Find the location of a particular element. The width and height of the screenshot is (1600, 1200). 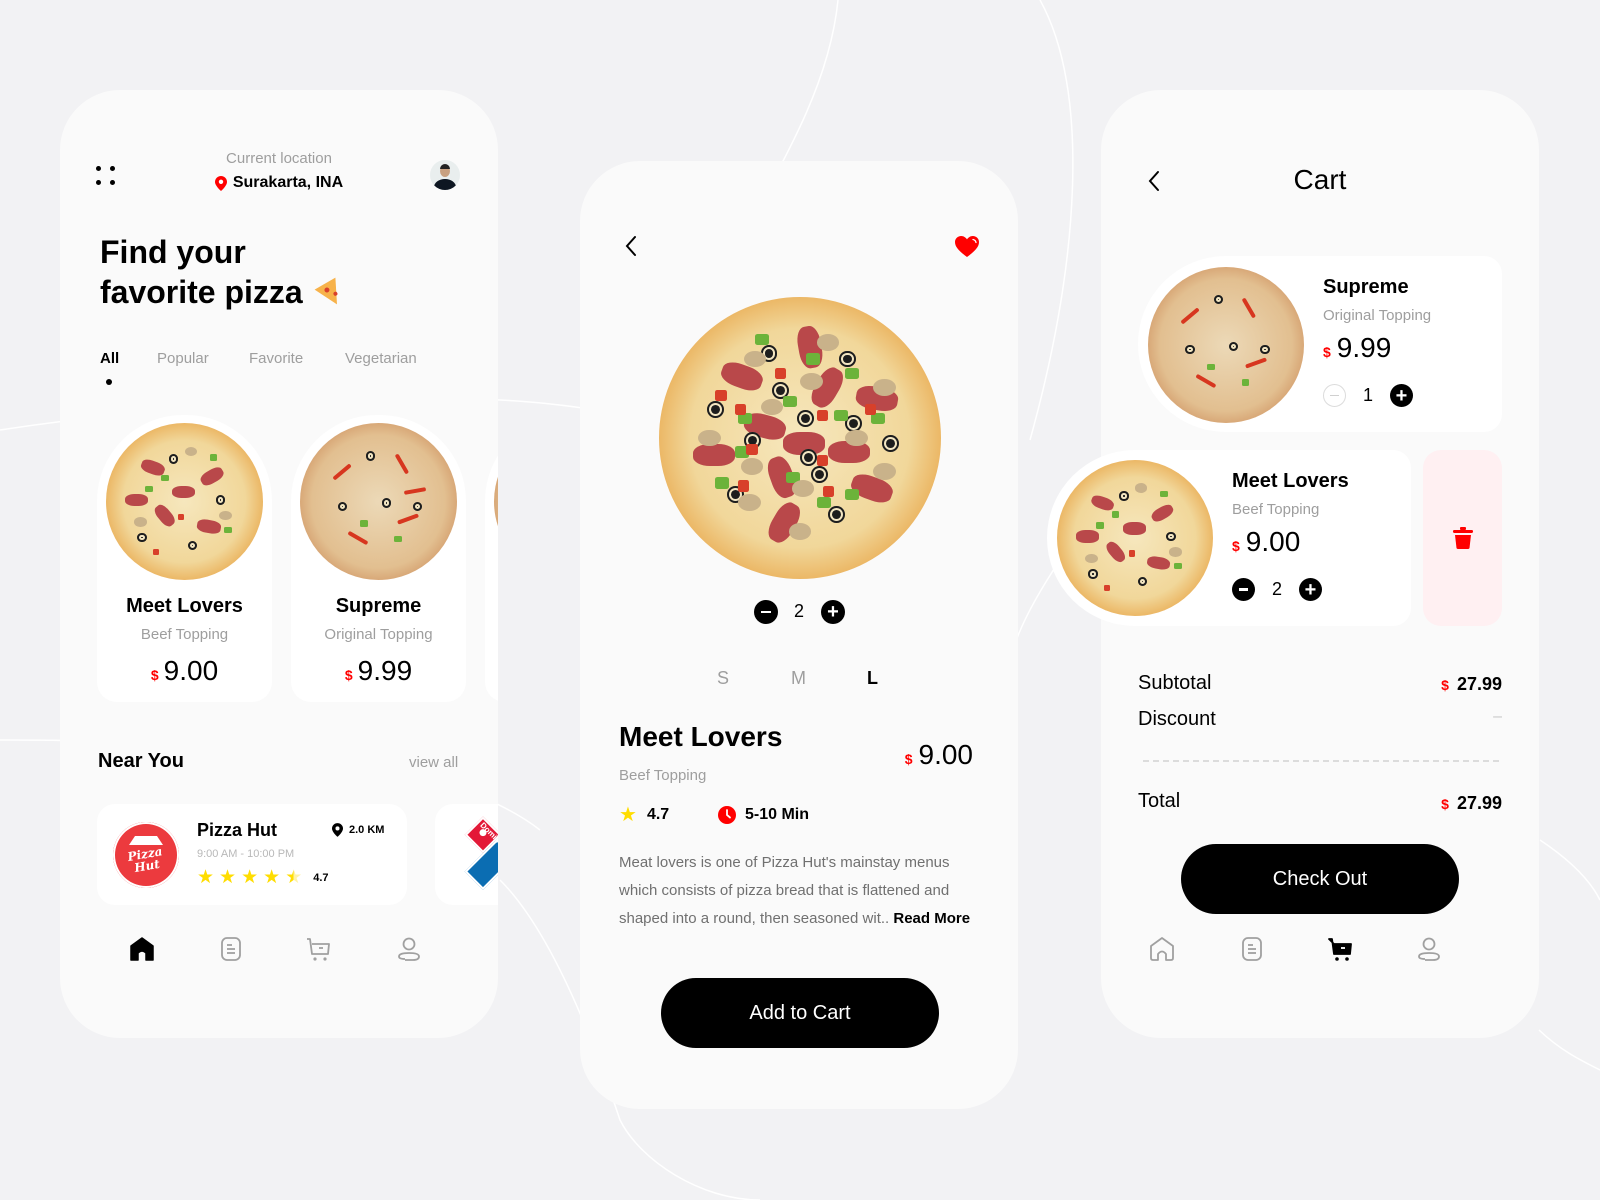

item-name: Meet Lovers is located at coordinates (1290, 481).